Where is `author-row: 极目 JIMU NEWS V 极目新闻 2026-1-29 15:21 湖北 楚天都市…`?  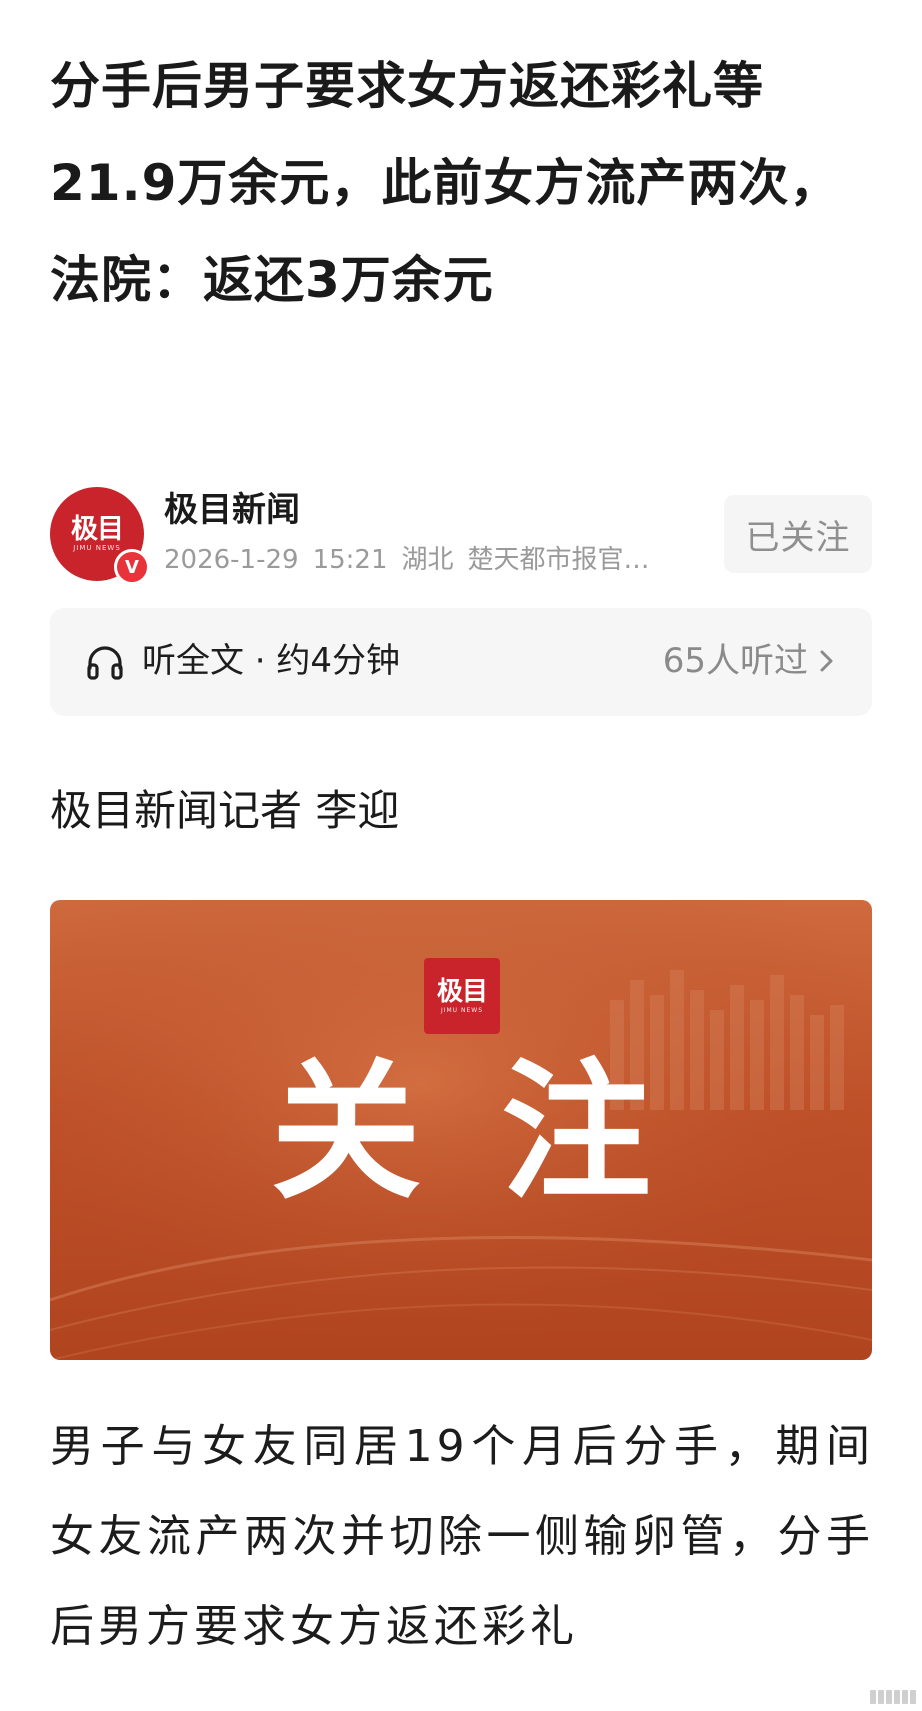 author-row: 极目 JIMU NEWS V 极目新闻 2026-1-29 15:21 湖北 楚天都市… is located at coordinates (461, 534).